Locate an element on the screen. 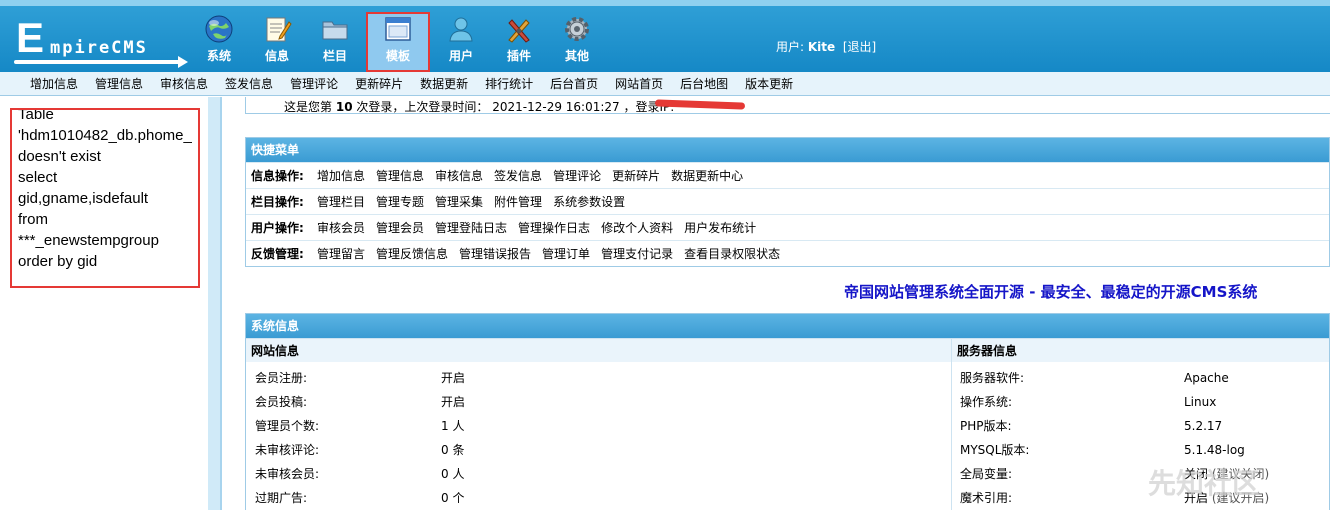  site-info-key: 会员投稿: is located at coordinates (281, 402).